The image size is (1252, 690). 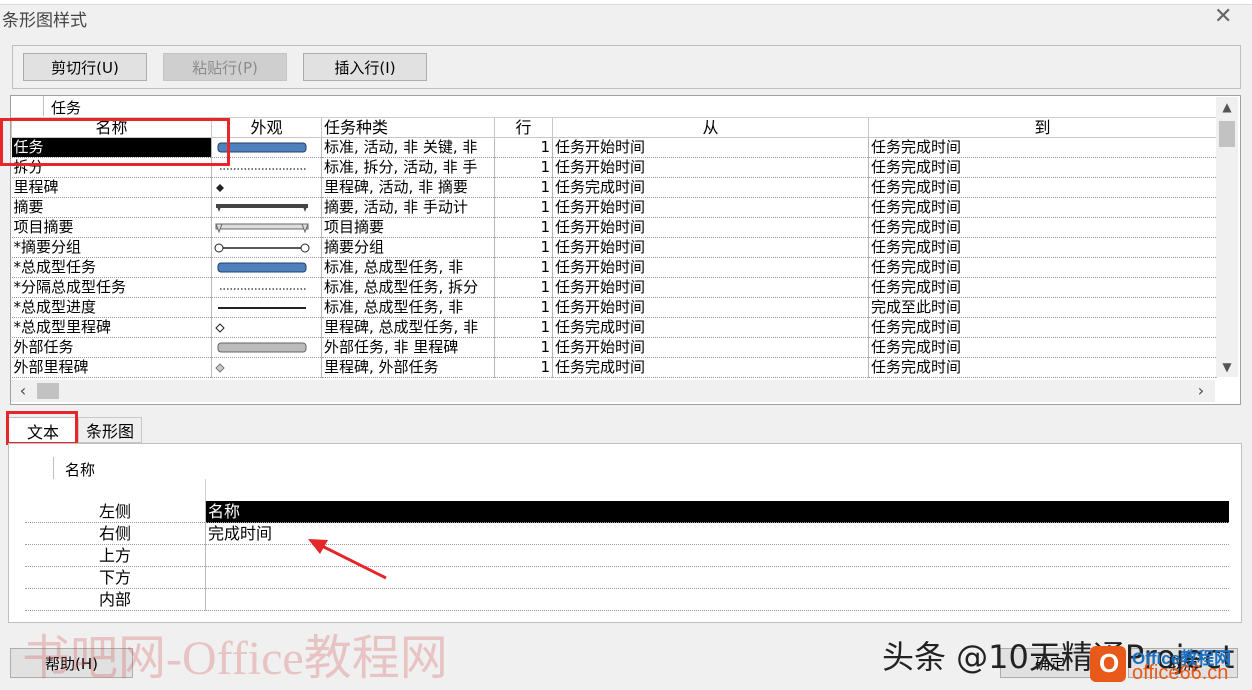 I want to click on hscroll-thumb, so click(x=48, y=391).